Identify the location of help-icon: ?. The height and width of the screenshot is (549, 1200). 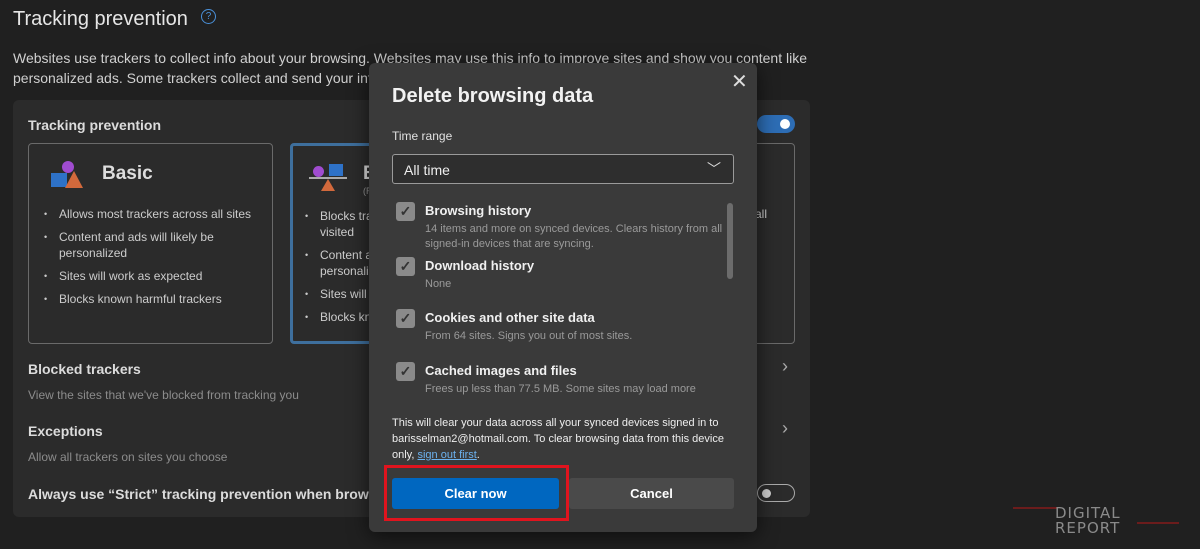
(208, 16).